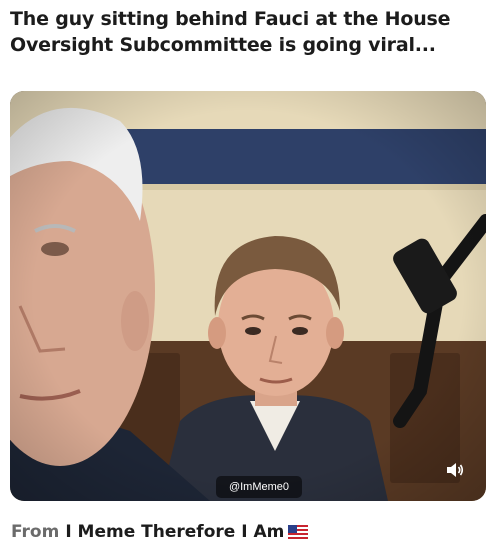 The height and width of the screenshot is (546, 496). I want to click on from-label: From, so click(35, 532).